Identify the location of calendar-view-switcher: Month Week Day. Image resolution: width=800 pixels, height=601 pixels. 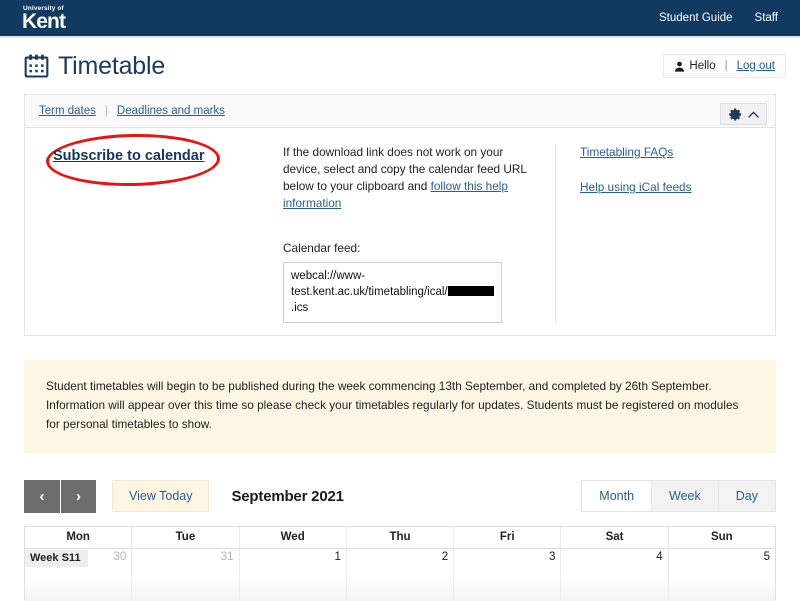
(678, 496).